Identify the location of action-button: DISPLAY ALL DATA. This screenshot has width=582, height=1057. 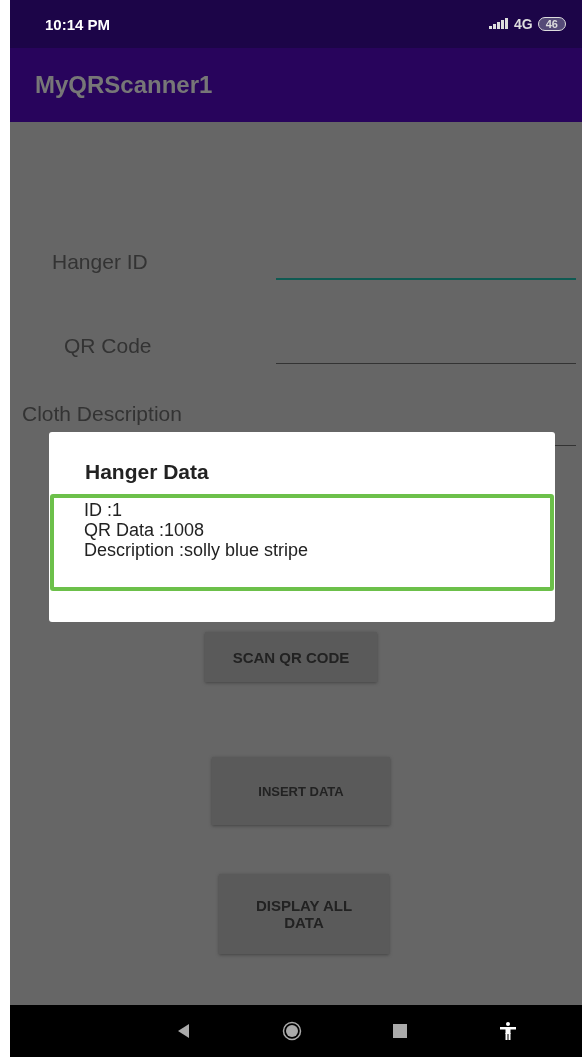
(304, 914).